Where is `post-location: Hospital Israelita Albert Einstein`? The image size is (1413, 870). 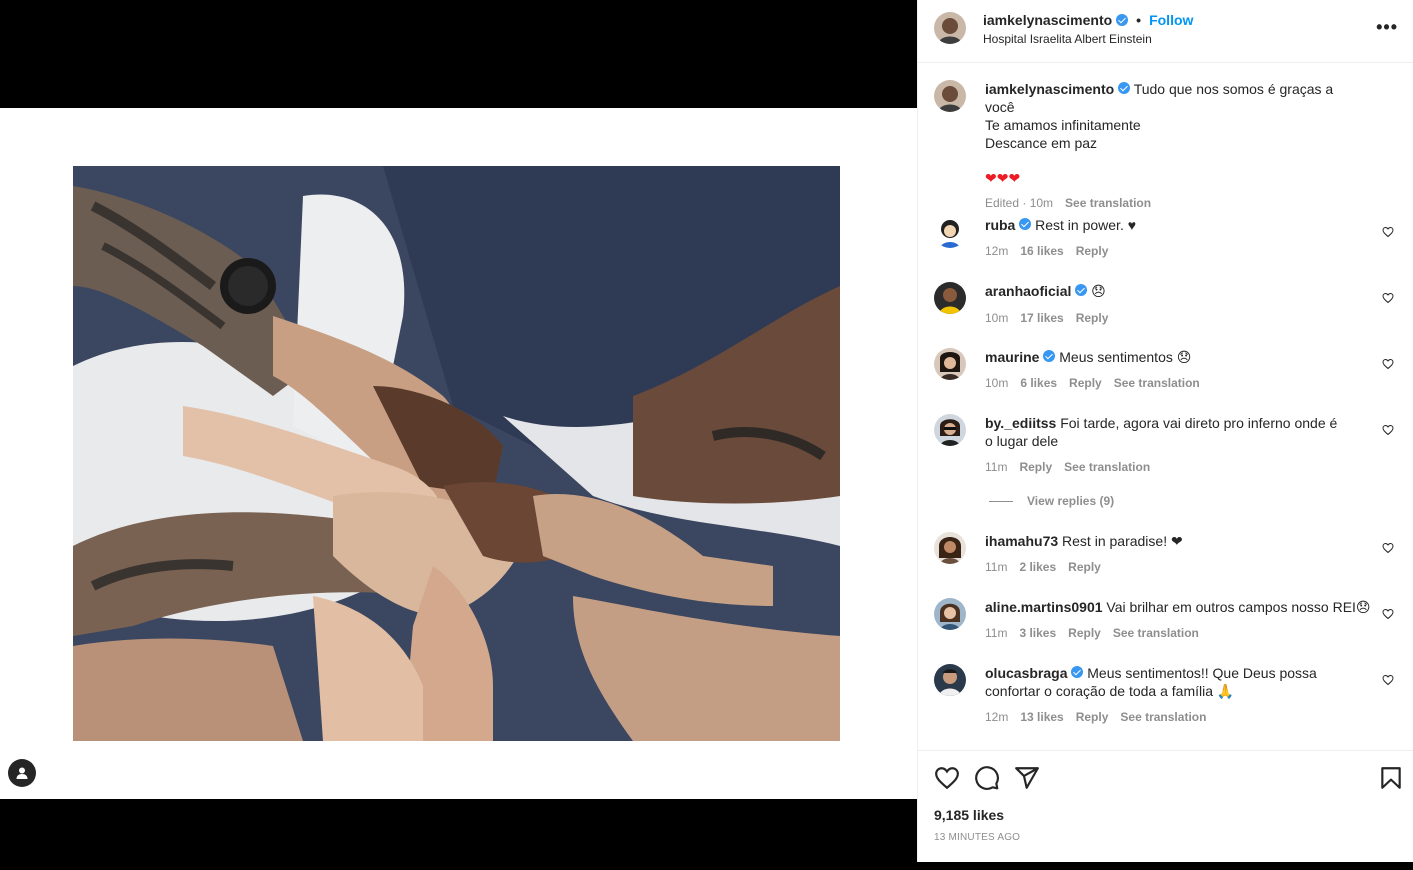 post-location: Hospital Israelita Albert Einstein is located at coordinates (1067, 39).